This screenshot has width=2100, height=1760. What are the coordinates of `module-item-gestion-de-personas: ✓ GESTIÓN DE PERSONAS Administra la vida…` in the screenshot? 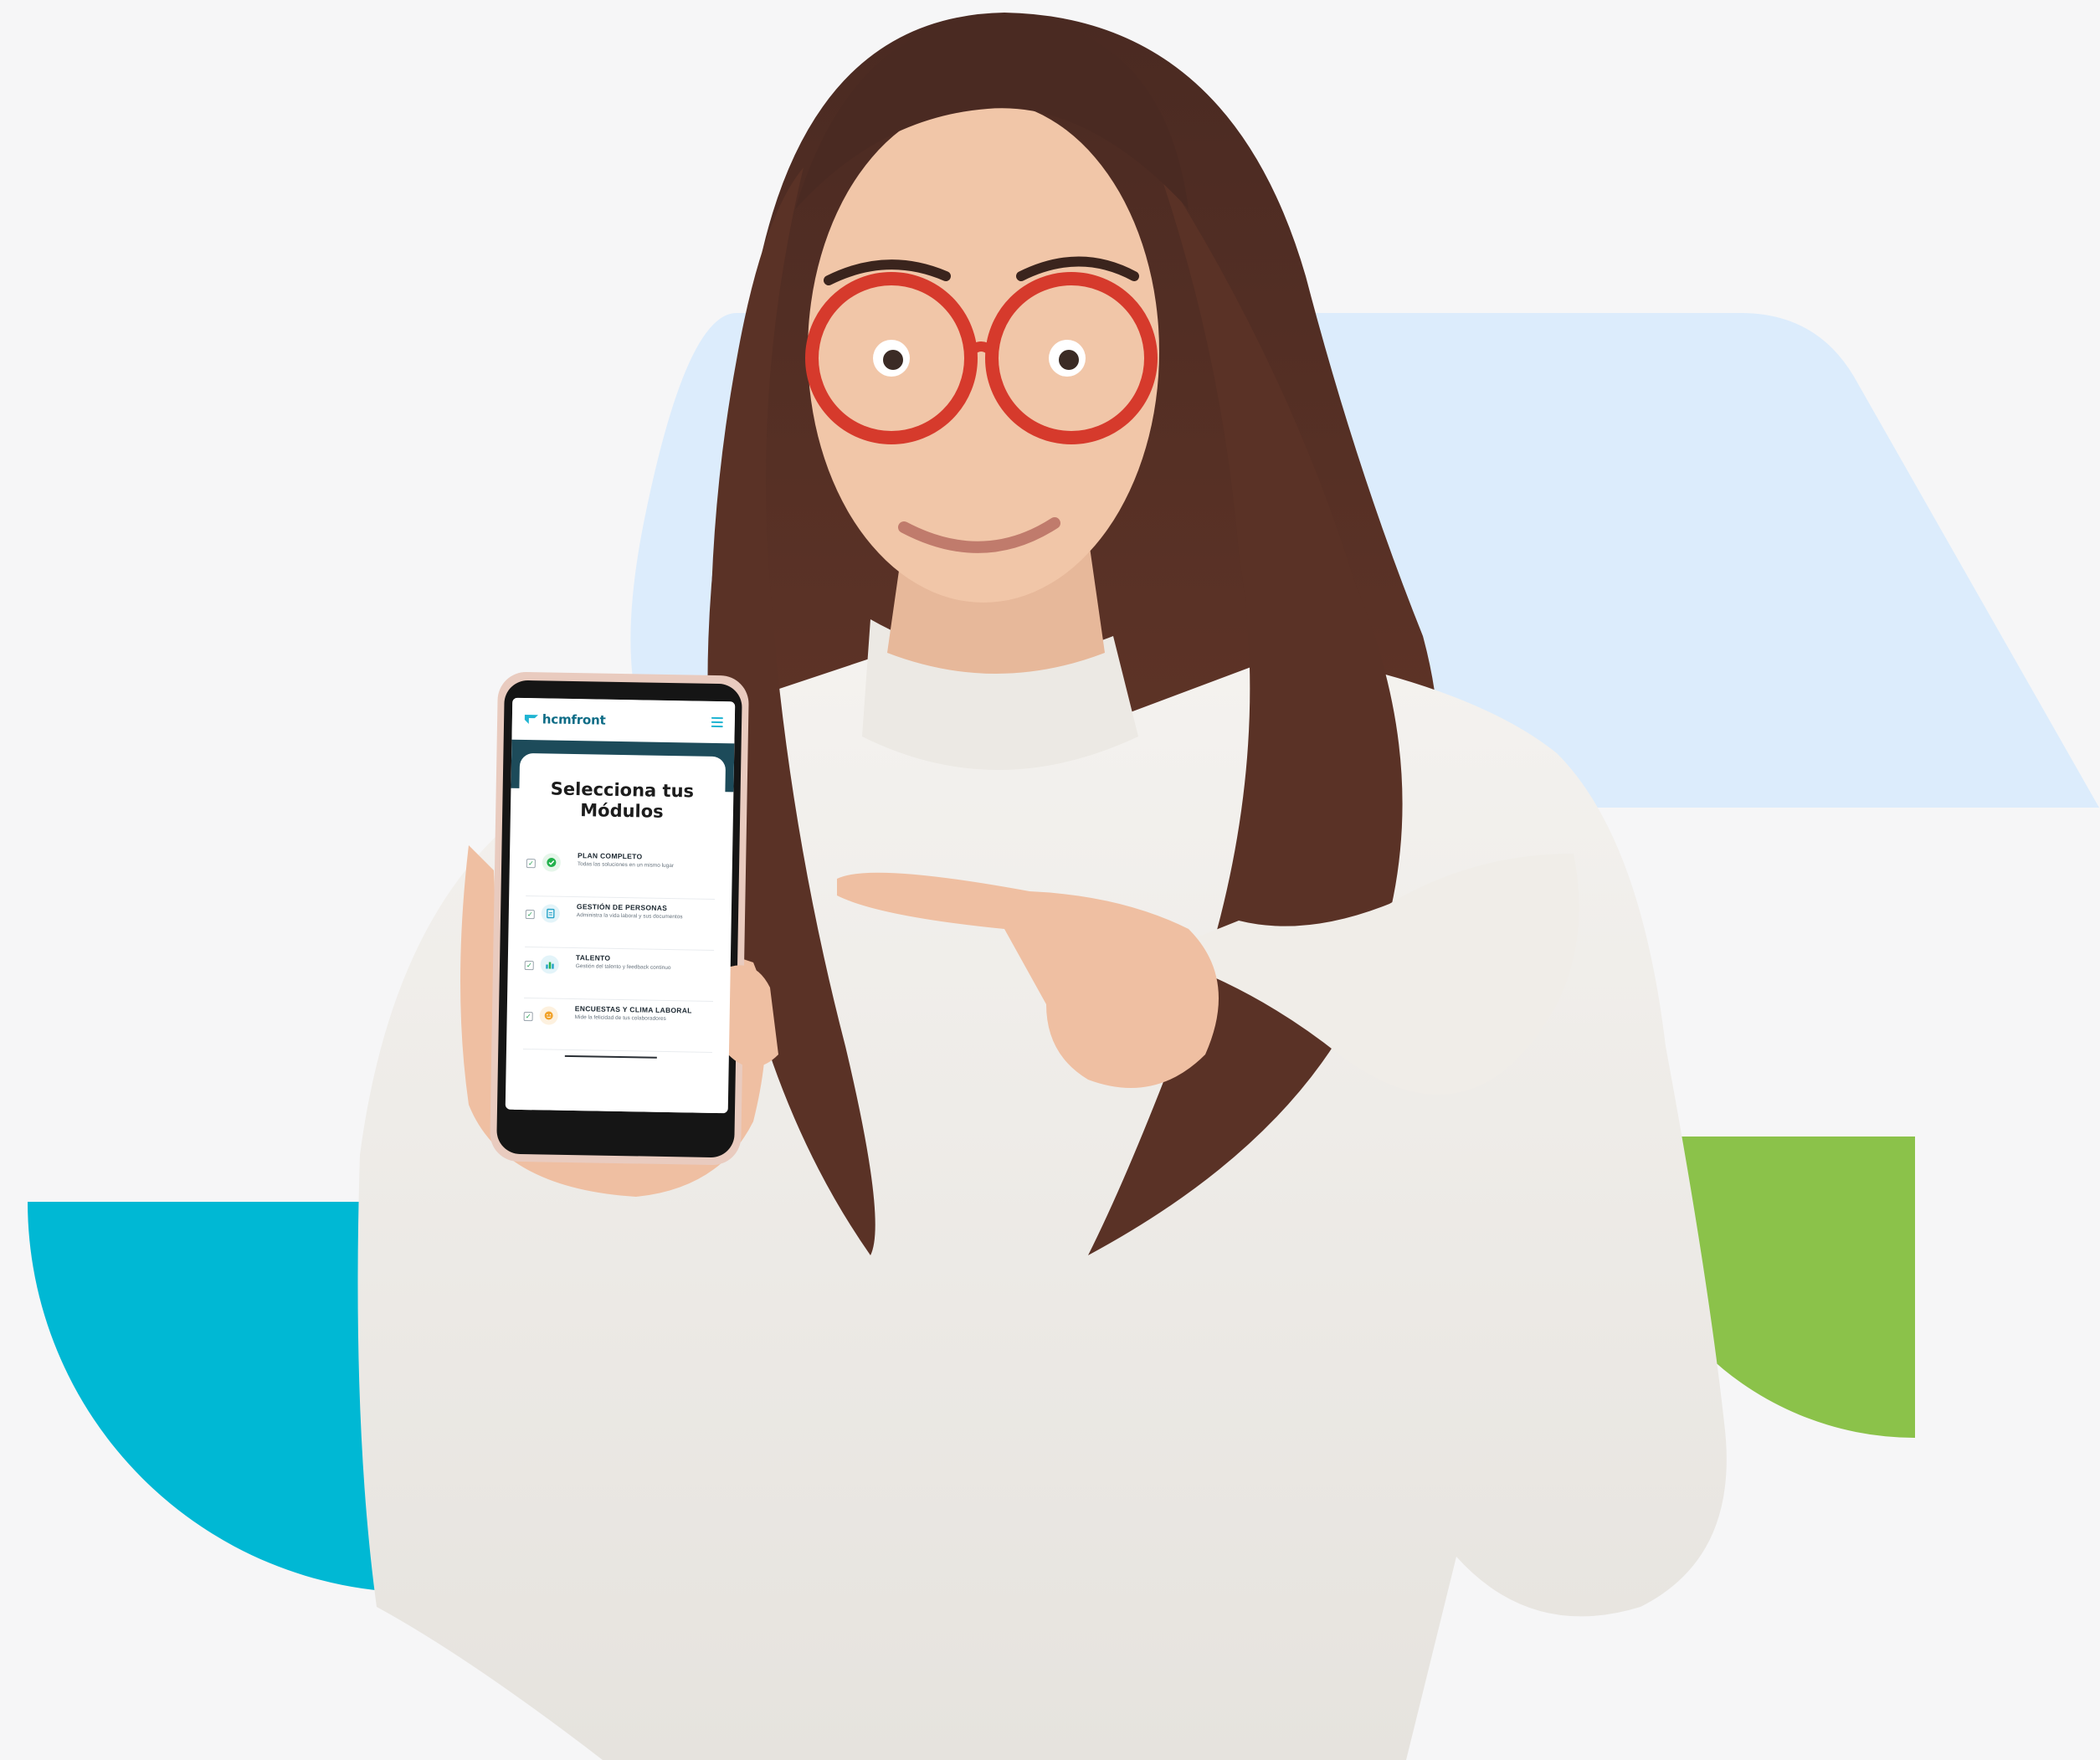 It's located at (620, 923).